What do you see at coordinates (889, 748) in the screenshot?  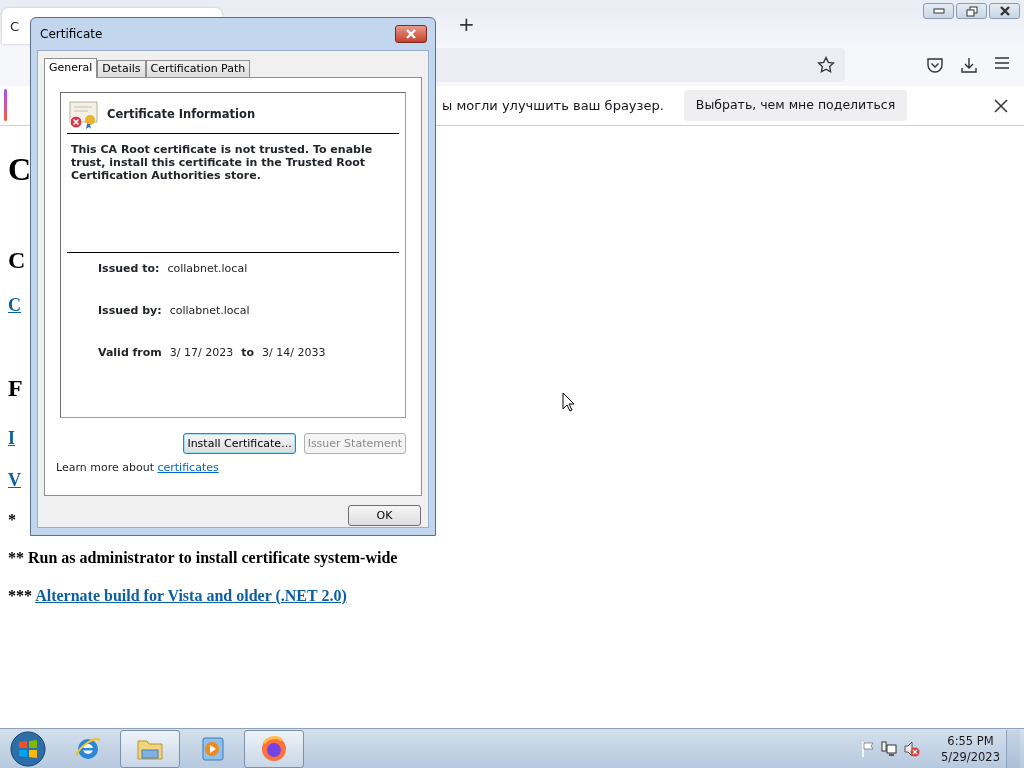 I see `network-icon` at bounding box center [889, 748].